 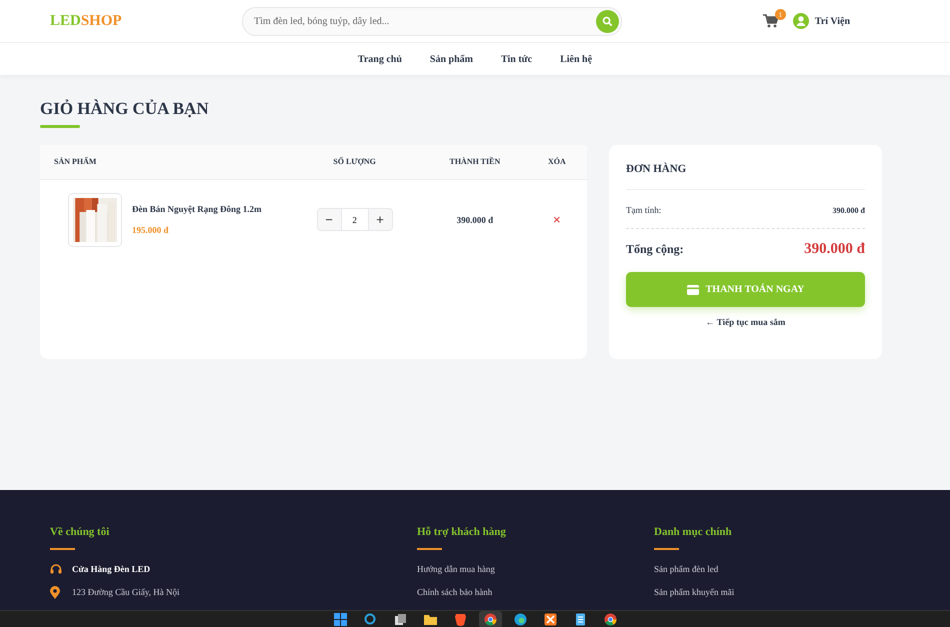 What do you see at coordinates (550, 619) in the screenshot?
I see `xampp-icon` at bounding box center [550, 619].